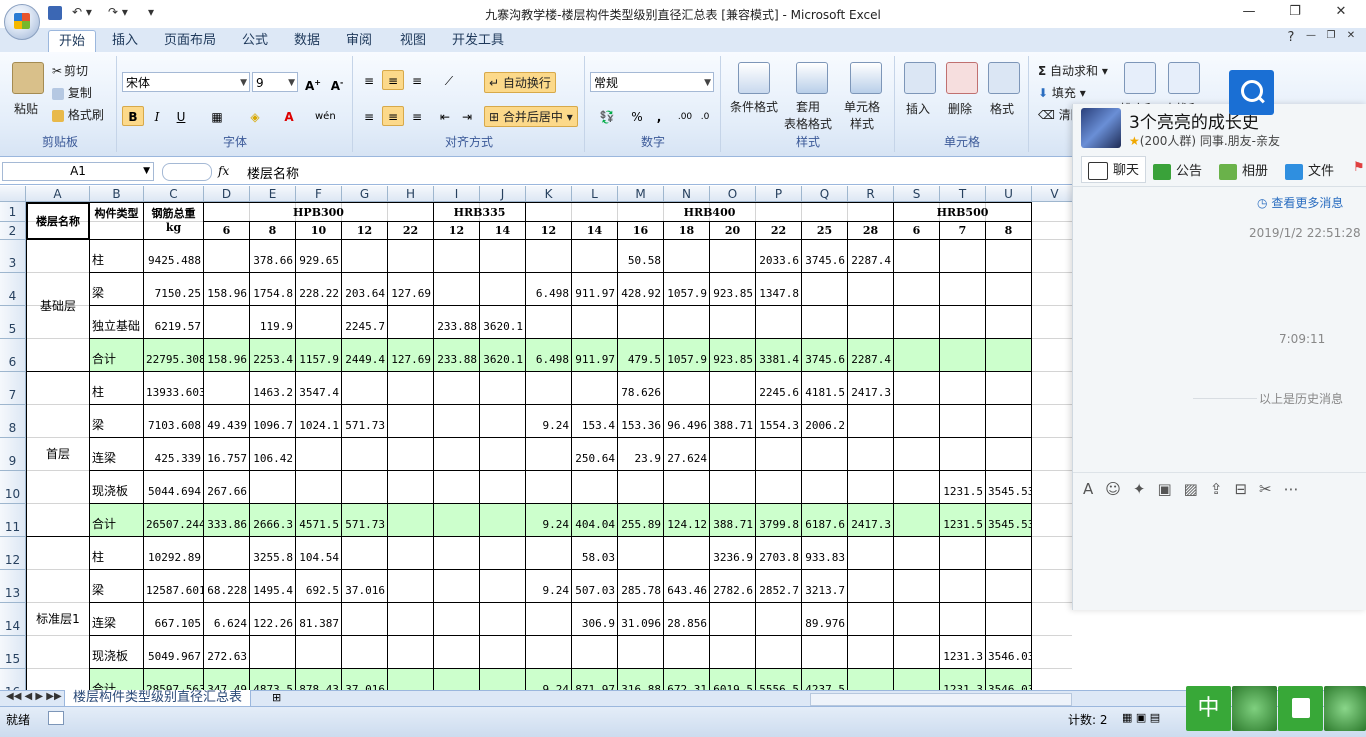 The width and height of the screenshot is (1366, 737). What do you see at coordinates (58, 613) in the screenshot?
I see `floor-name: 标准层1` at bounding box center [58, 613].